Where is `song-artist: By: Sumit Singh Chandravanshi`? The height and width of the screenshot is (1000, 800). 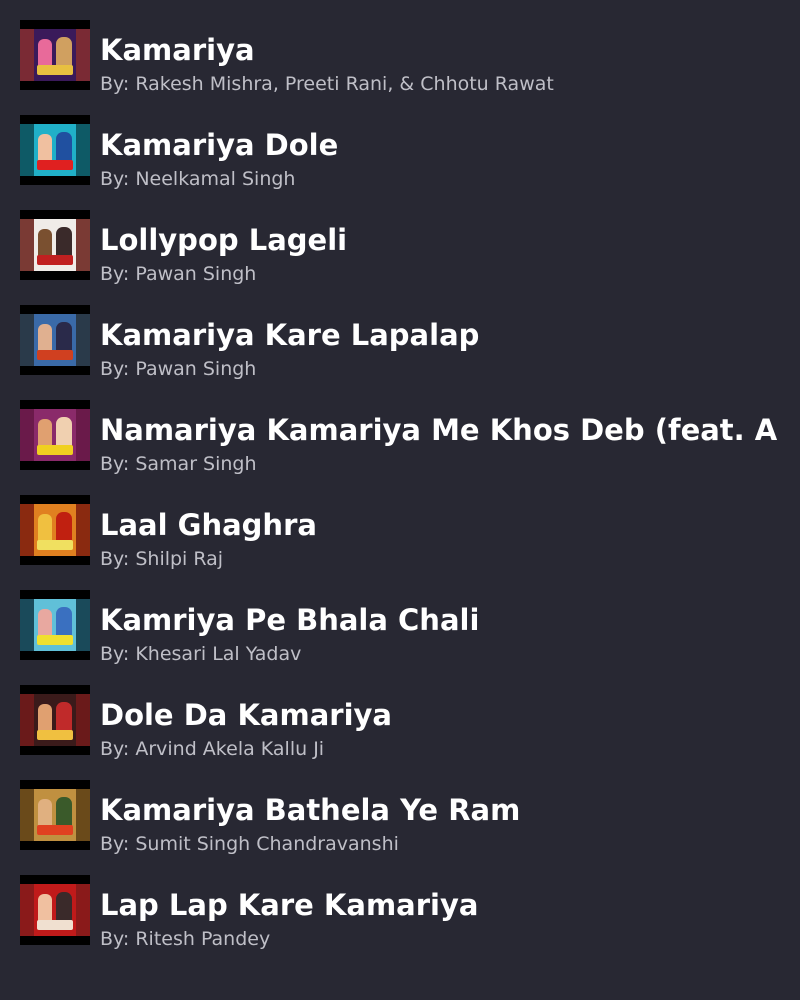
song-artist: By: Sumit Singh Chandravanshi is located at coordinates (249, 844).